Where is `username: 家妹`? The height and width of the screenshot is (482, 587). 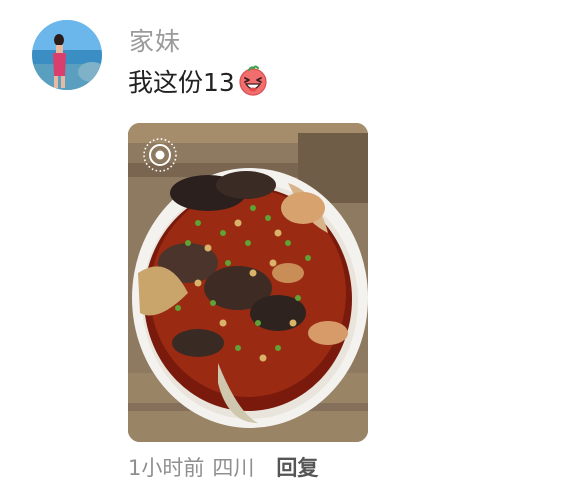 username: 家妹 is located at coordinates (155, 40).